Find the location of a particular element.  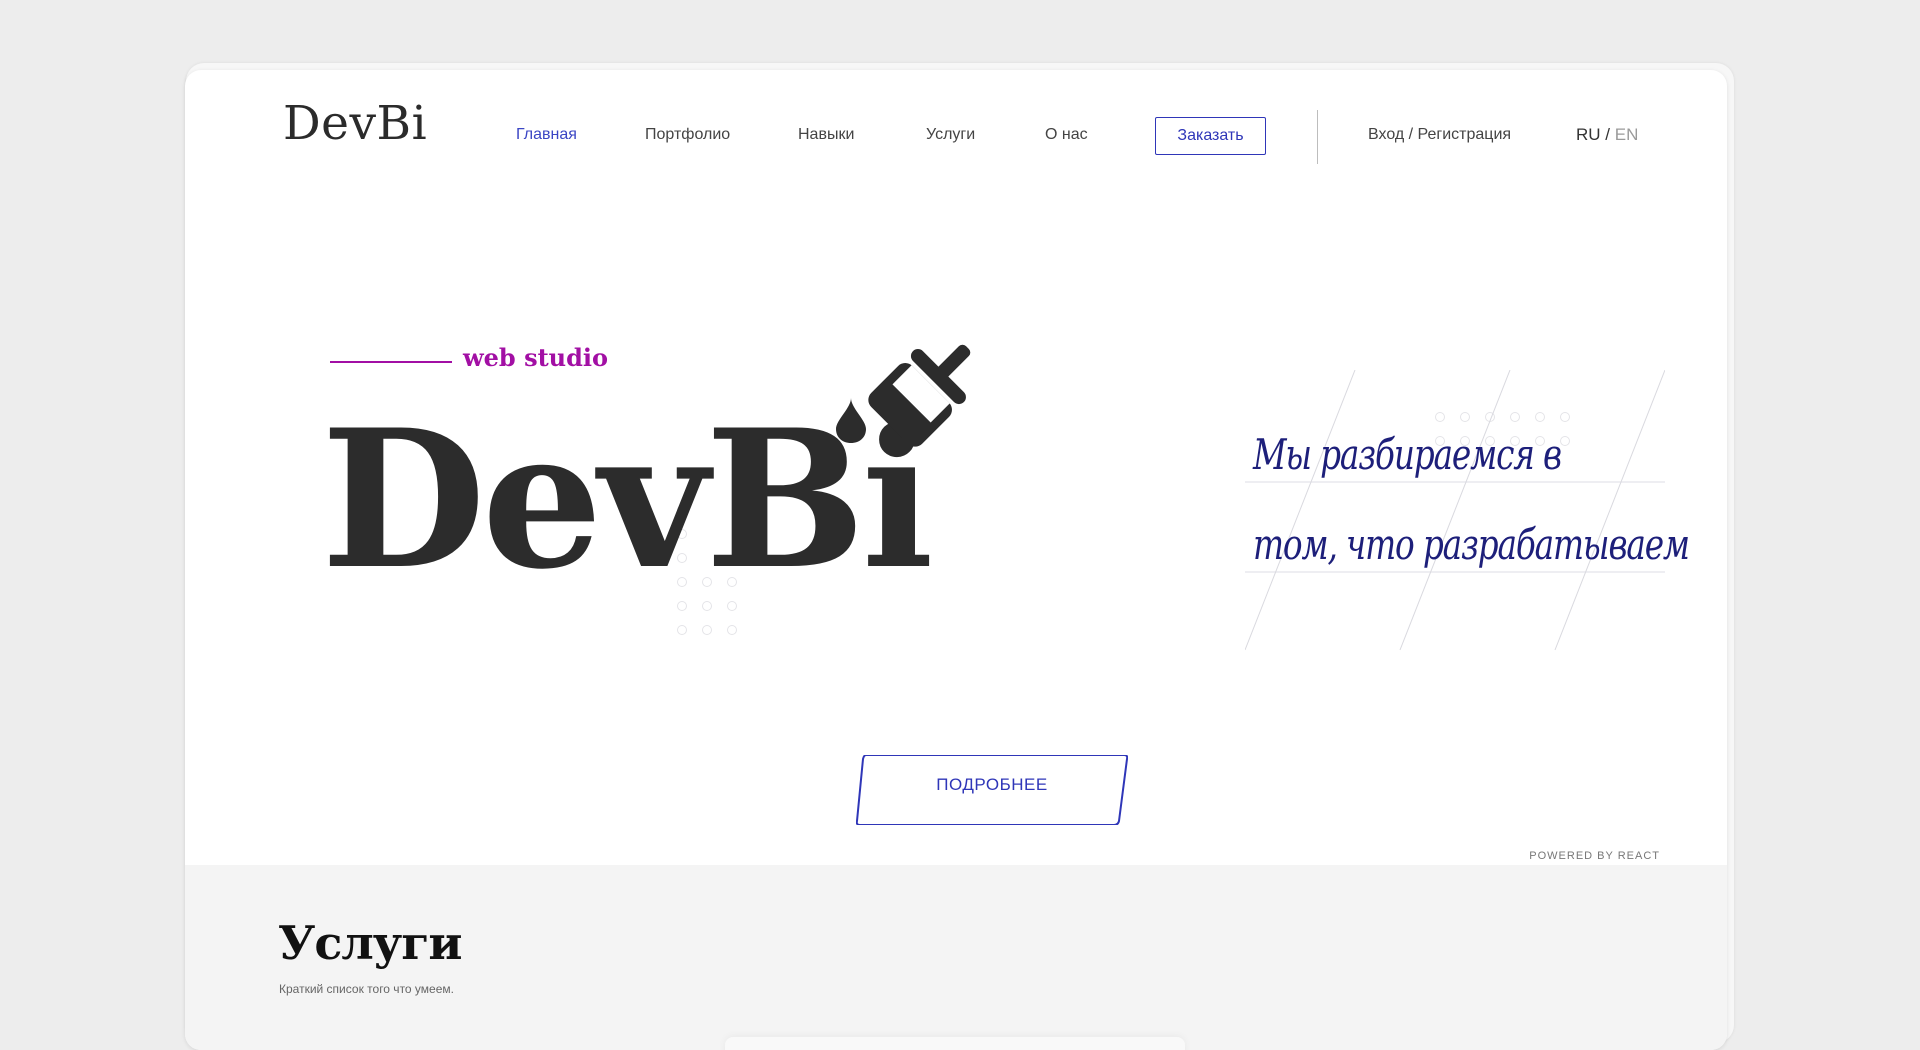

login-register-link: Вход / Регистрация is located at coordinates (1439, 135).